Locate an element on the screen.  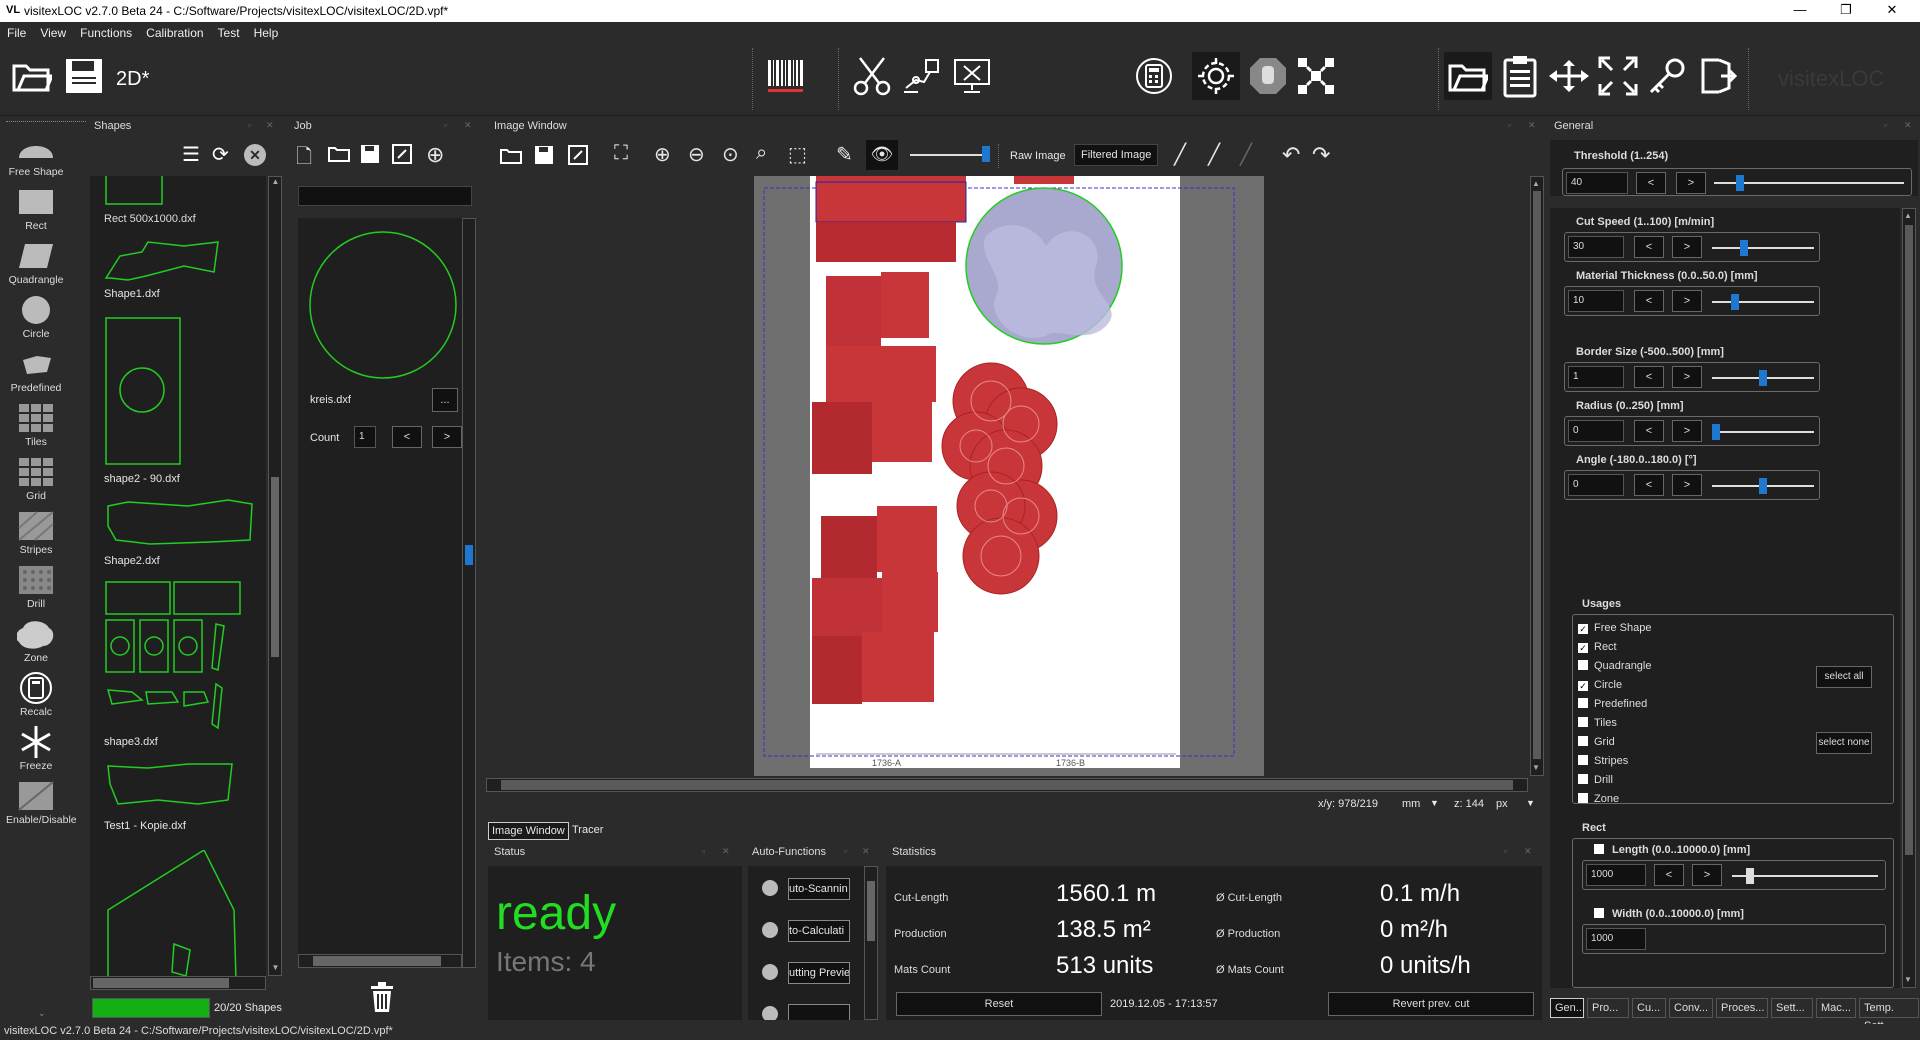
trash-icon is located at coordinates (382, 998).